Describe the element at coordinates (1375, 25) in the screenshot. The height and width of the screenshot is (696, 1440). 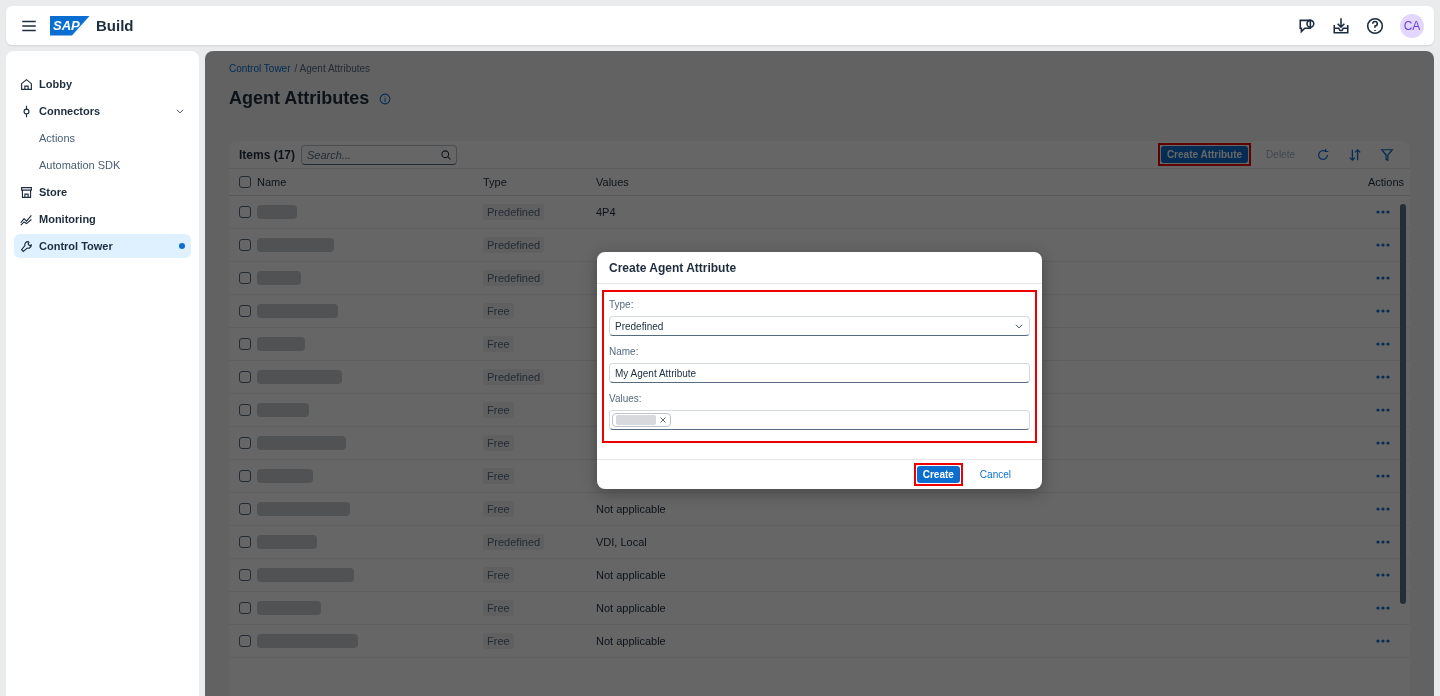
I see `help-icon` at that location.